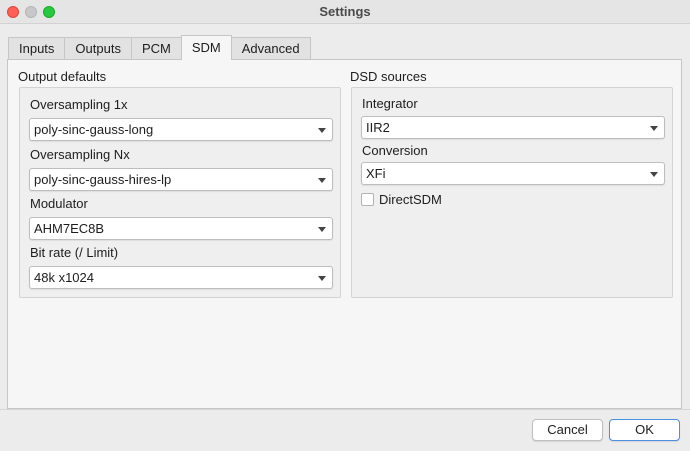 This screenshot has width=690, height=451. Describe the element at coordinates (36, 48) in the screenshot. I see `tab-inputs: Inputs` at that location.